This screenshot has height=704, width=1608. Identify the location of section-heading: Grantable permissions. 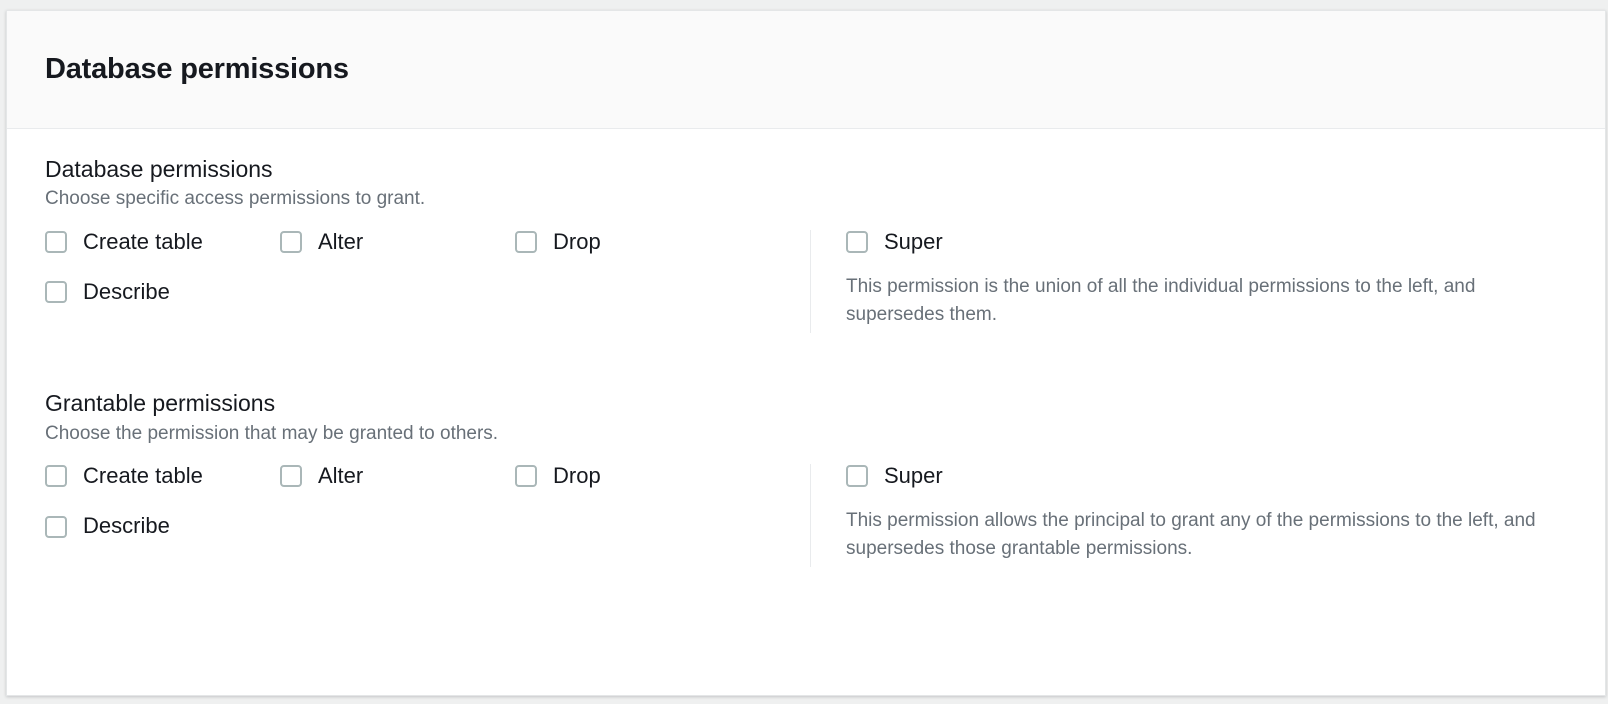
(160, 403).